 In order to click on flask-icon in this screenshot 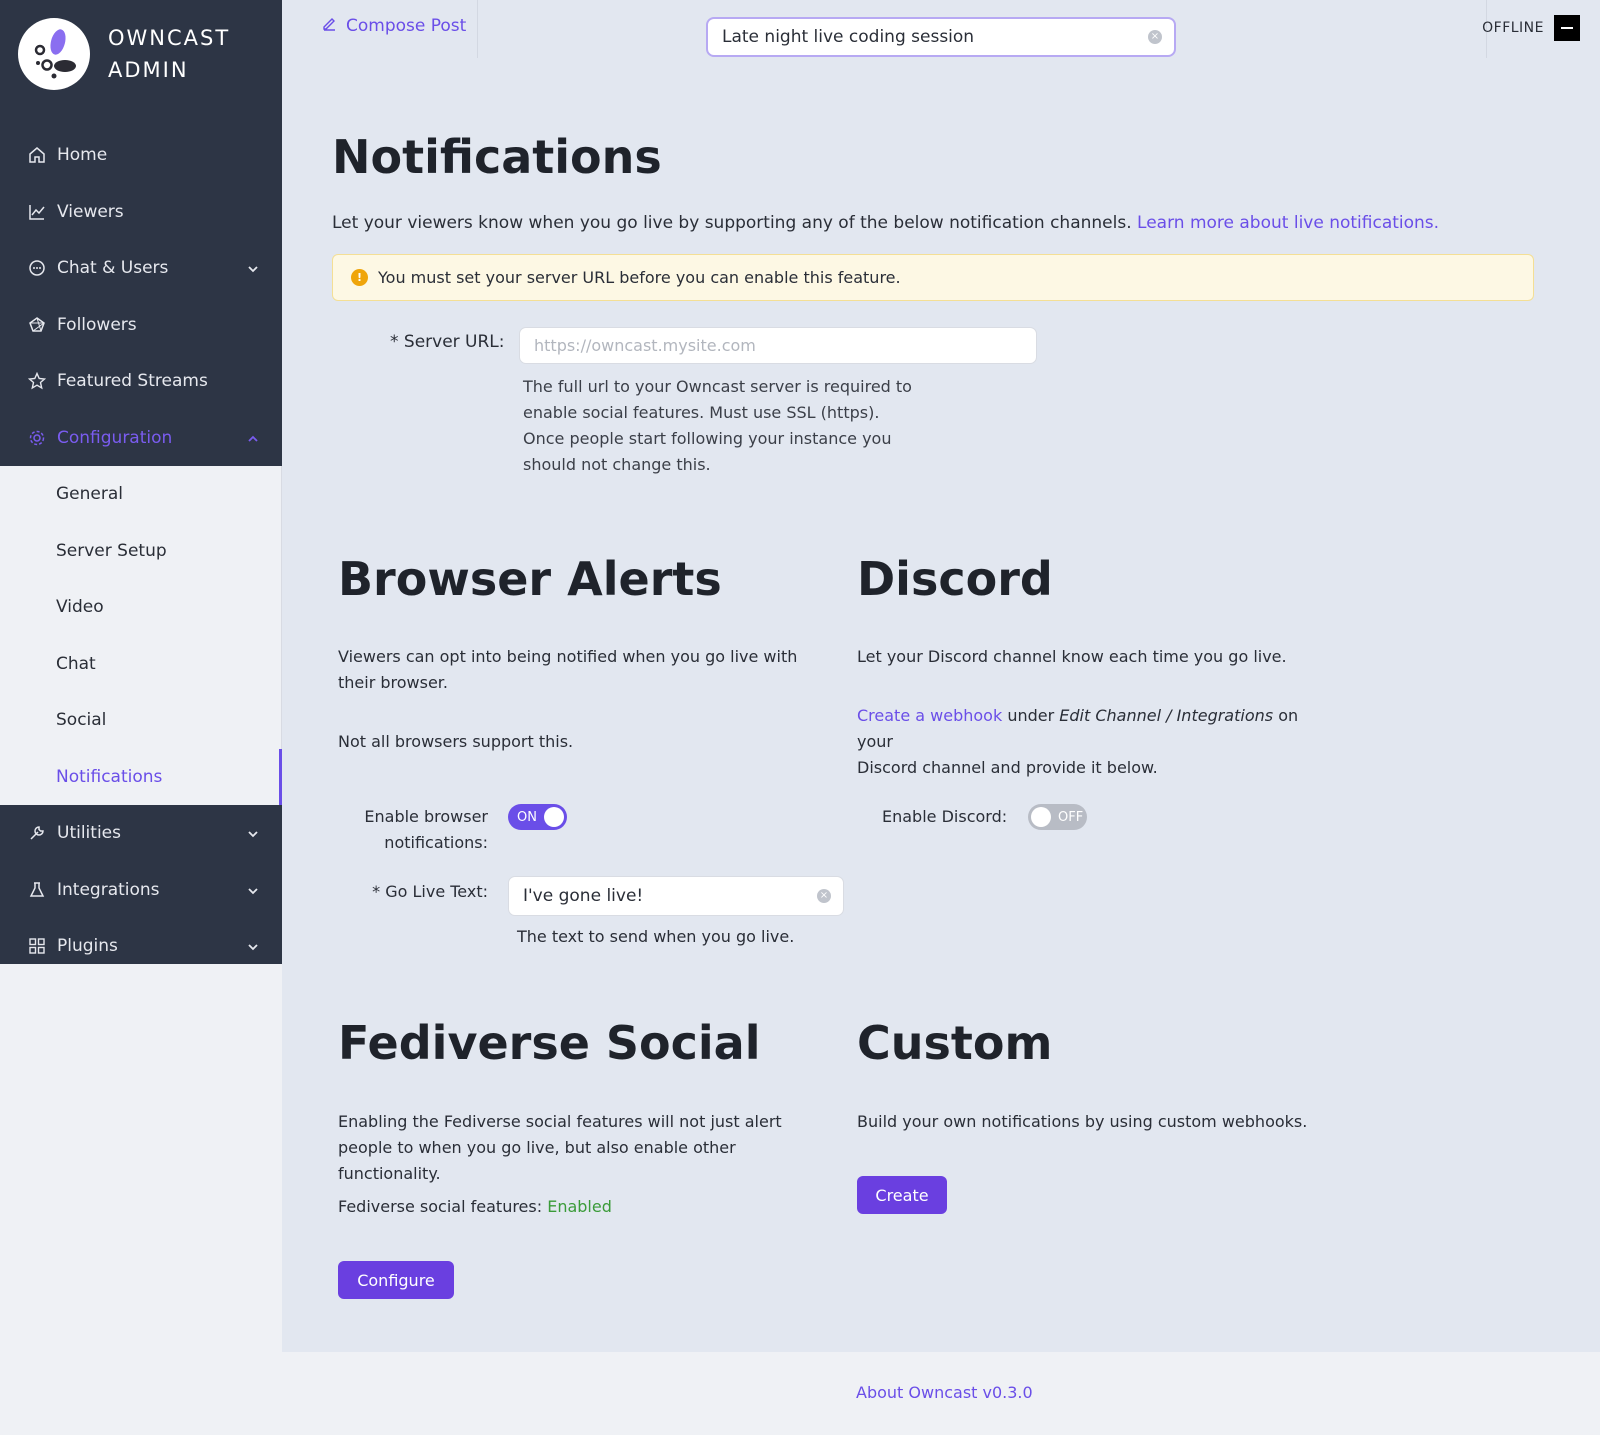, I will do `click(37, 890)`.